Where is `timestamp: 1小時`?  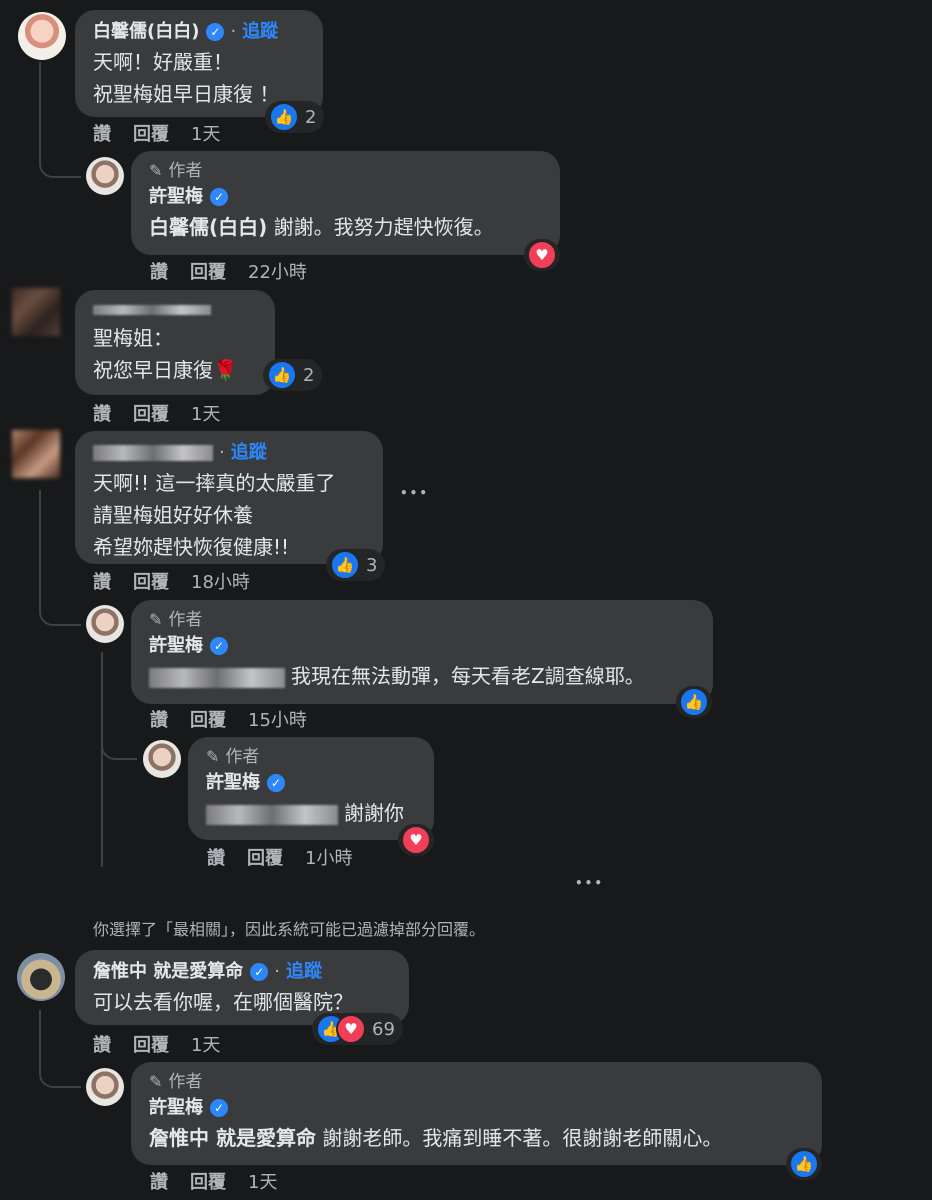
timestamp: 1小時 is located at coordinates (328, 857).